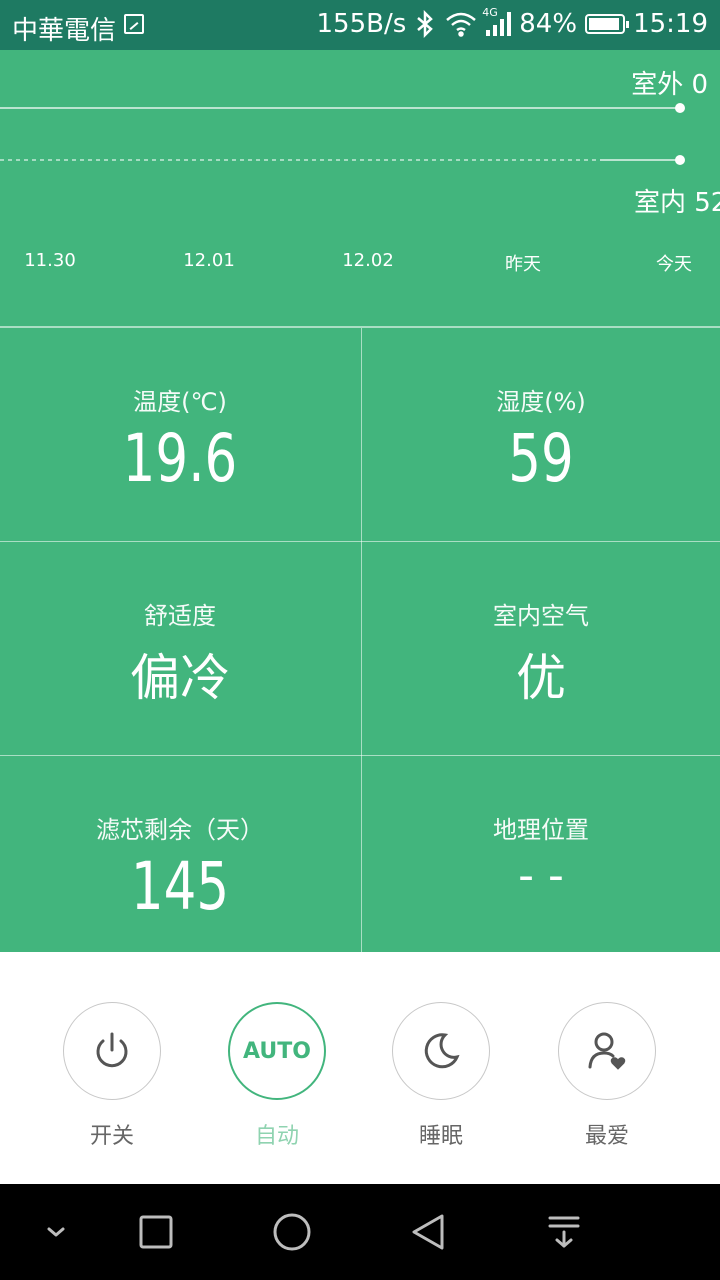 The width and height of the screenshot is (720, 1280). Describe the element at coordinates (670, 24) in the screenshot. I see `clock: 15:19` at that location.